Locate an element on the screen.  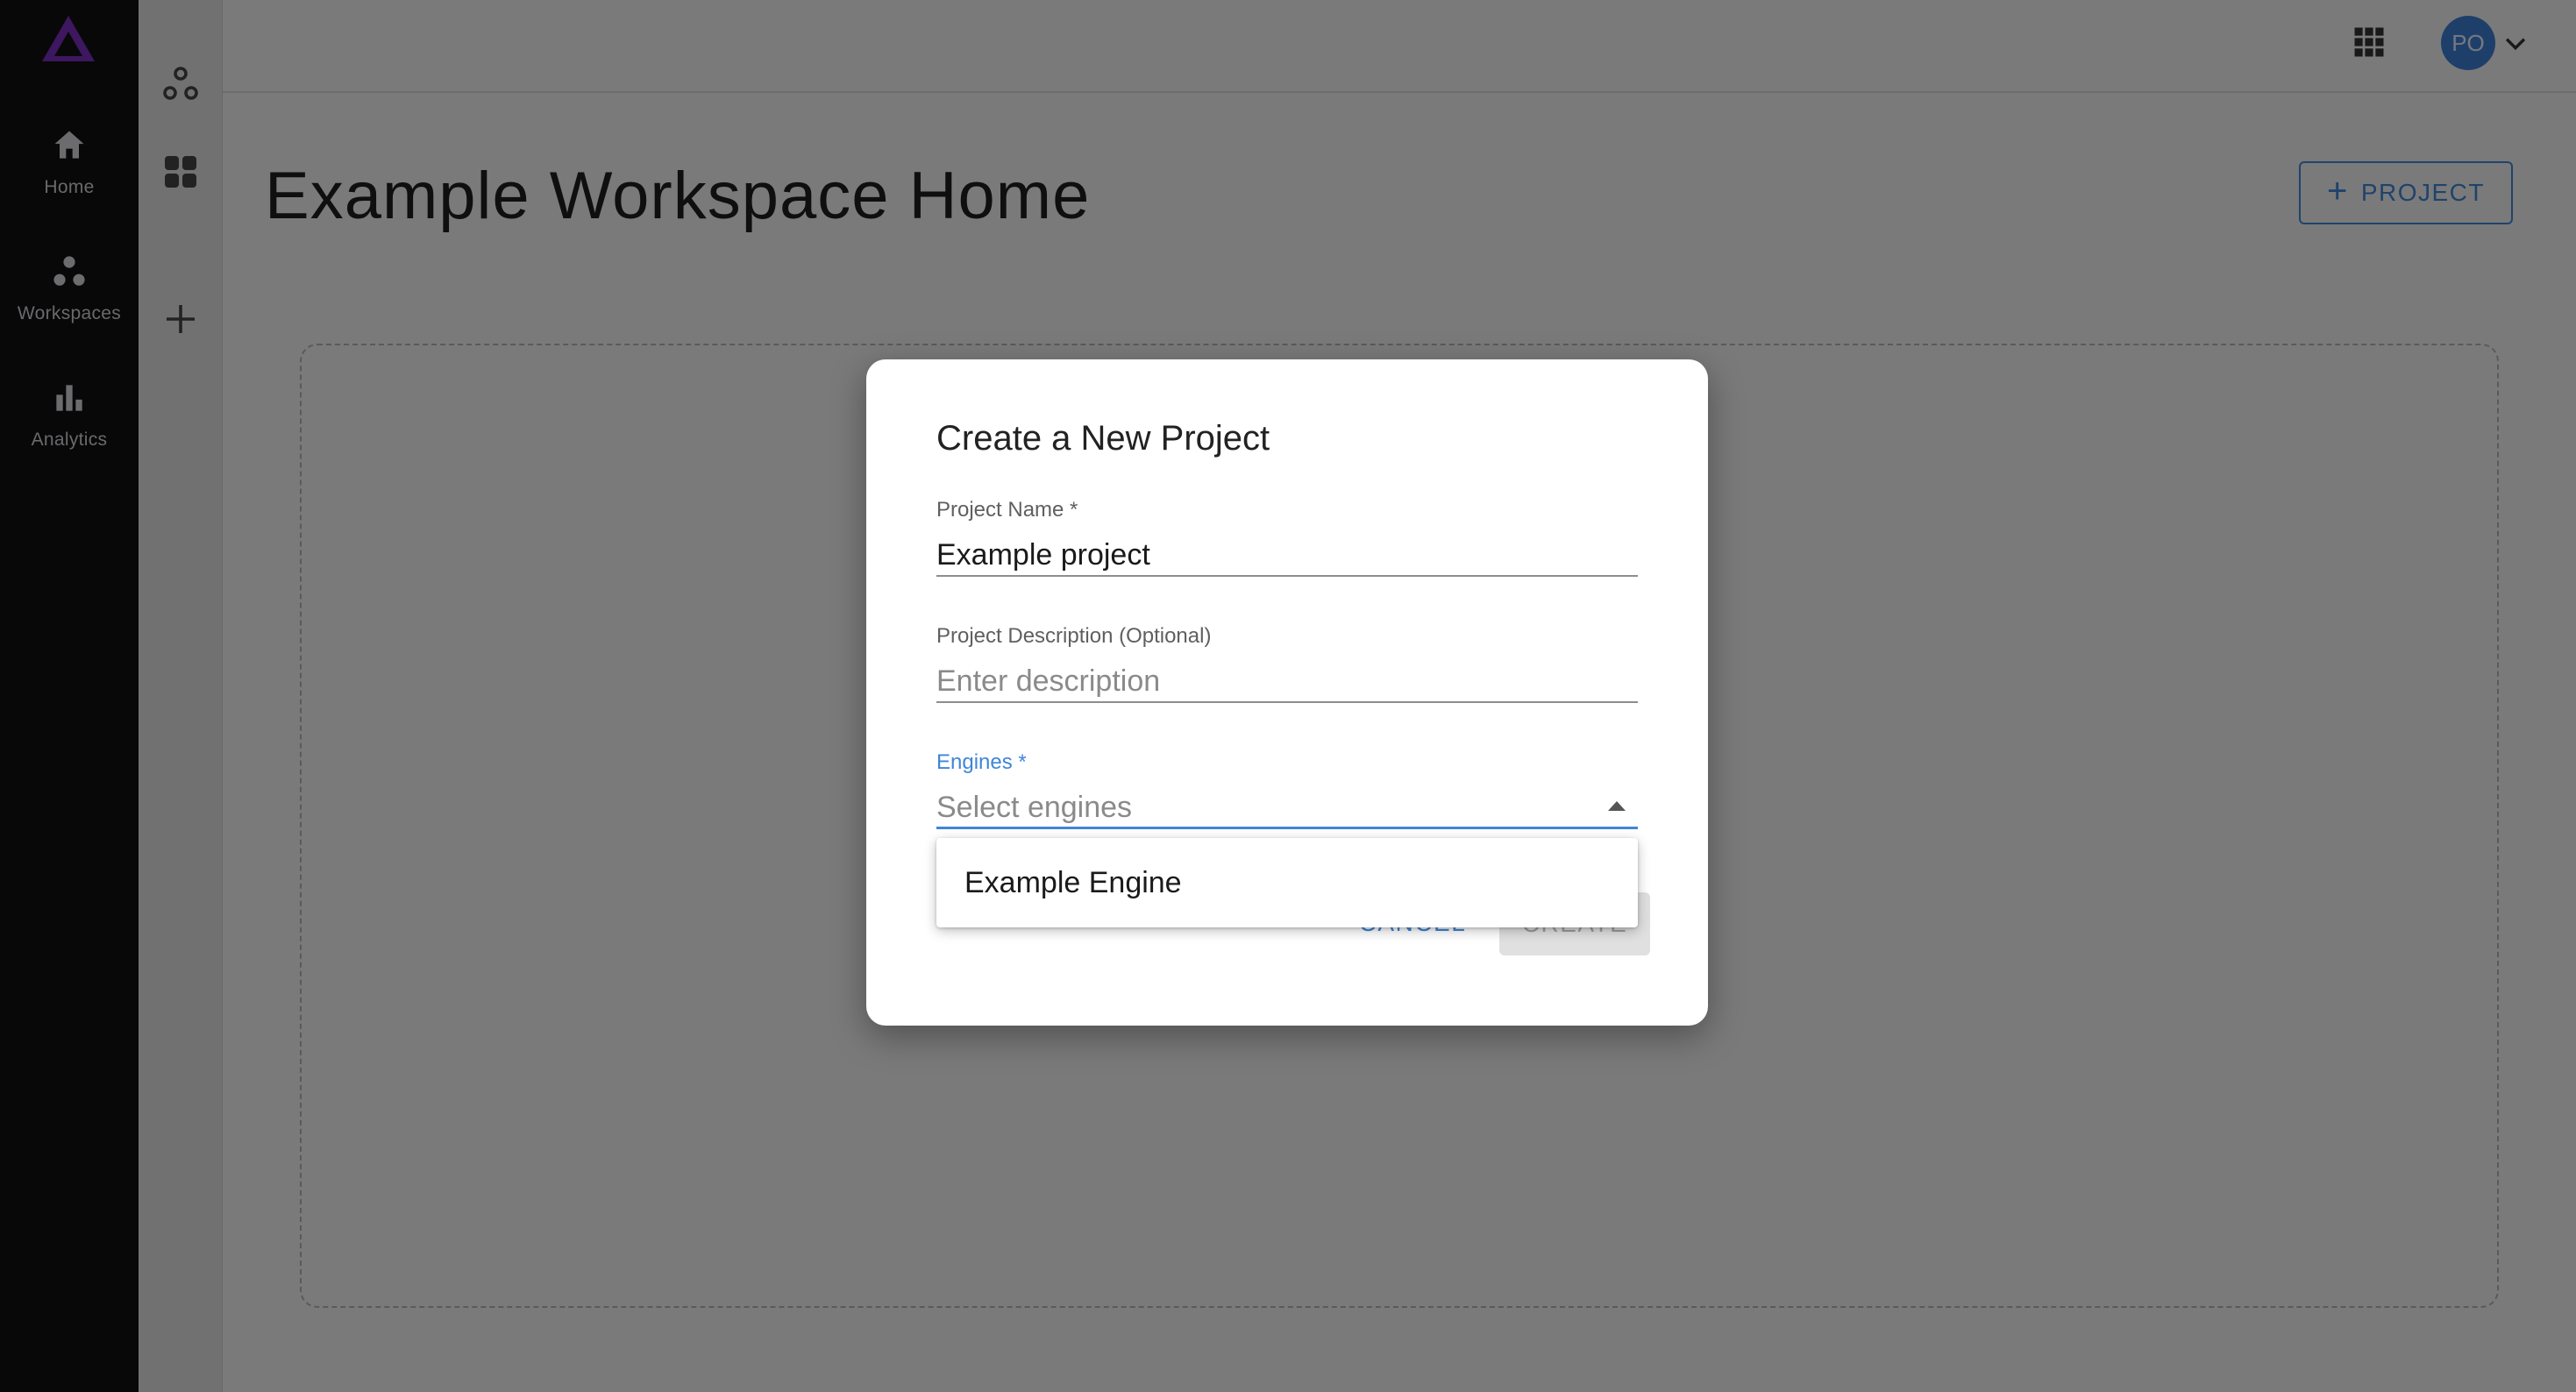
project-description-input: Enter description is located at coordinates (1287, 681).